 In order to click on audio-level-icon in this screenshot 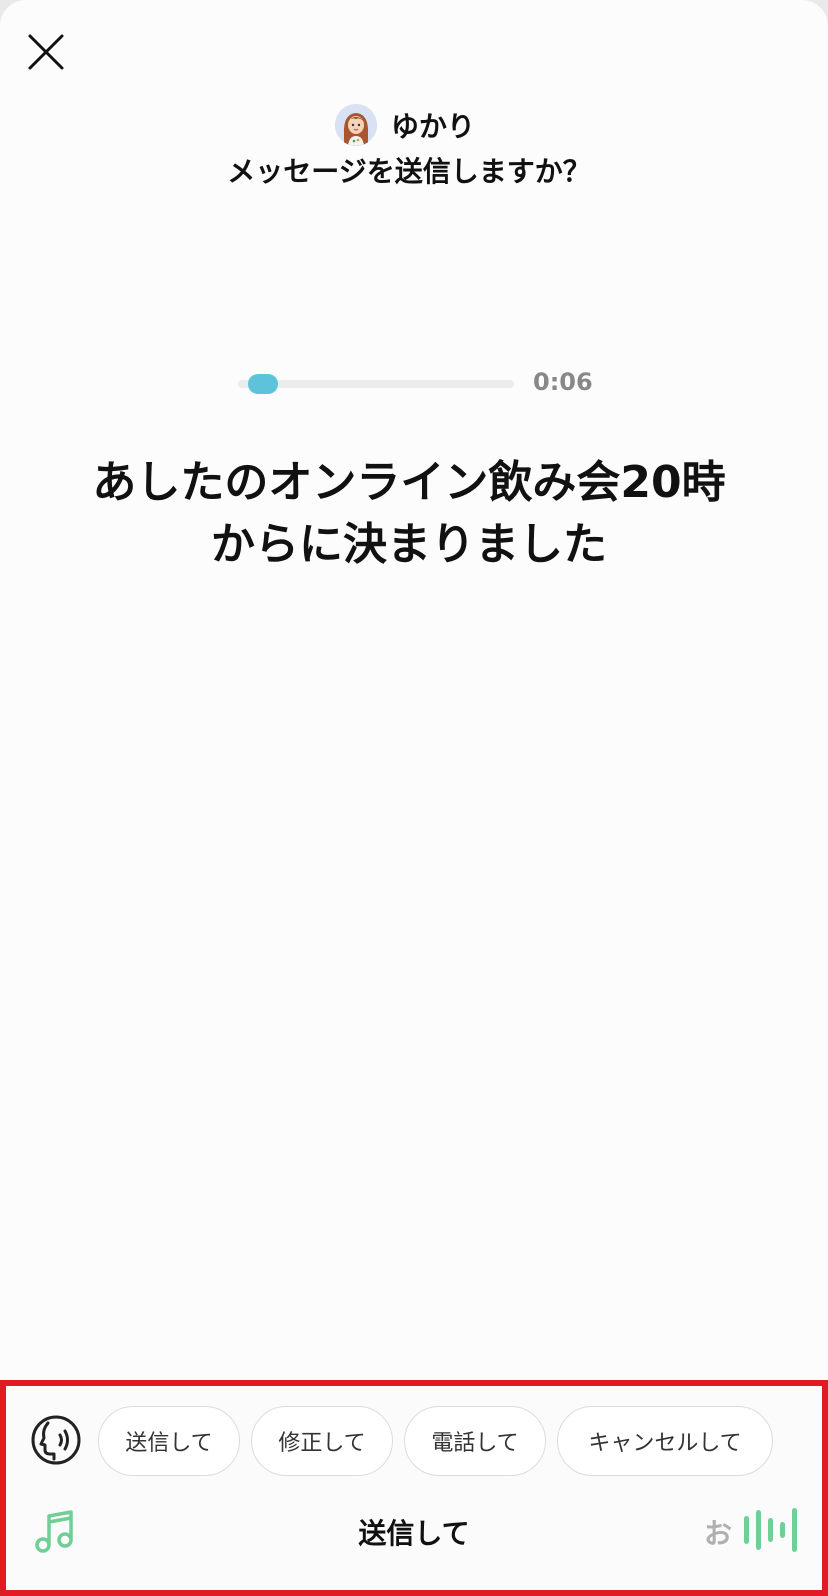, I will do `click(770, 1530)`.